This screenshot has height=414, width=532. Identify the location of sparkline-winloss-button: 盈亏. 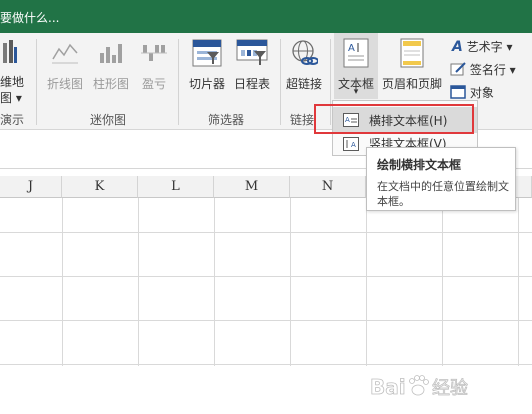
(154, 71).